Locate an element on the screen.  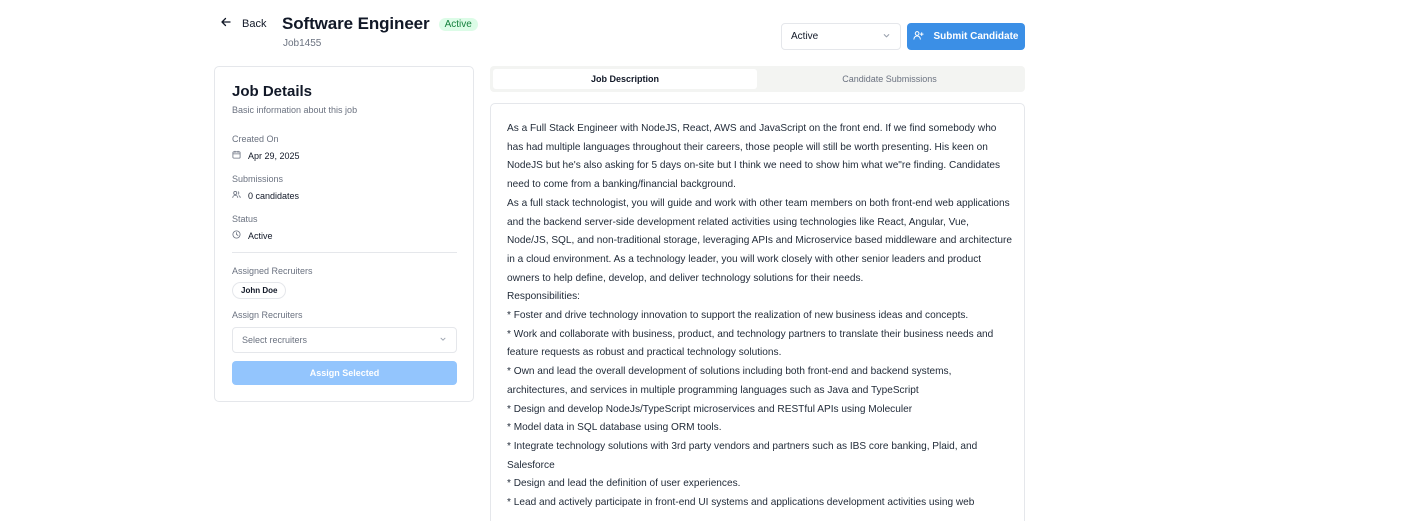
created-on-label: Created On is located at coordinates (255, 139).